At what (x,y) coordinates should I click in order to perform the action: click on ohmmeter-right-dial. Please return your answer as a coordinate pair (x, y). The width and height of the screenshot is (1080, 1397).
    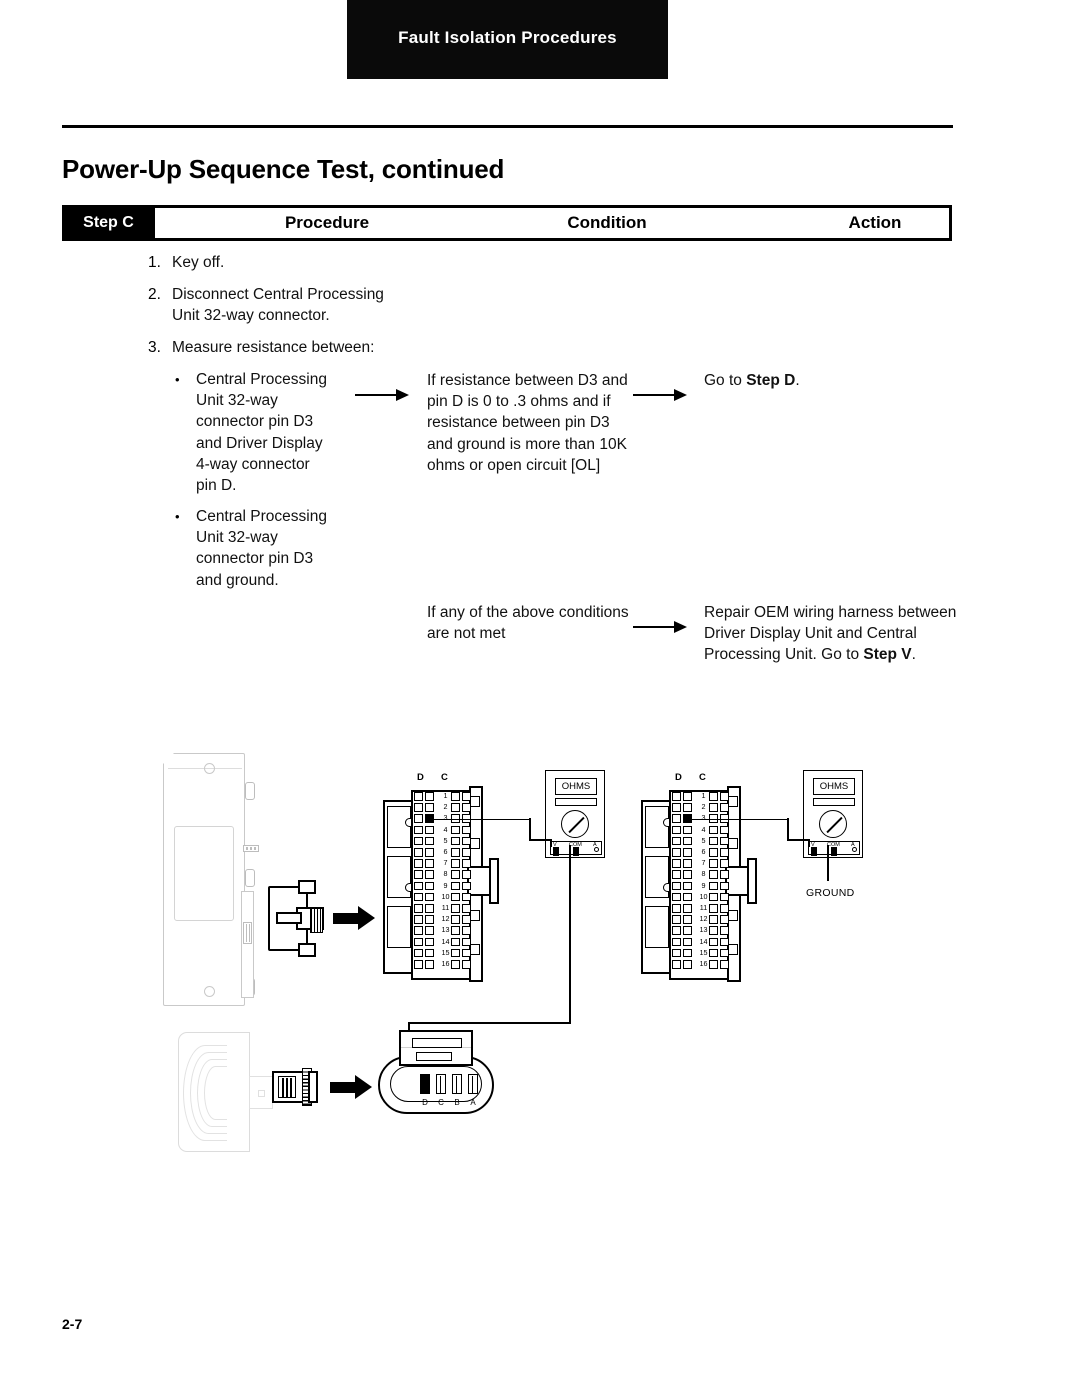
    Looking at the image, I should click on (833, 824).